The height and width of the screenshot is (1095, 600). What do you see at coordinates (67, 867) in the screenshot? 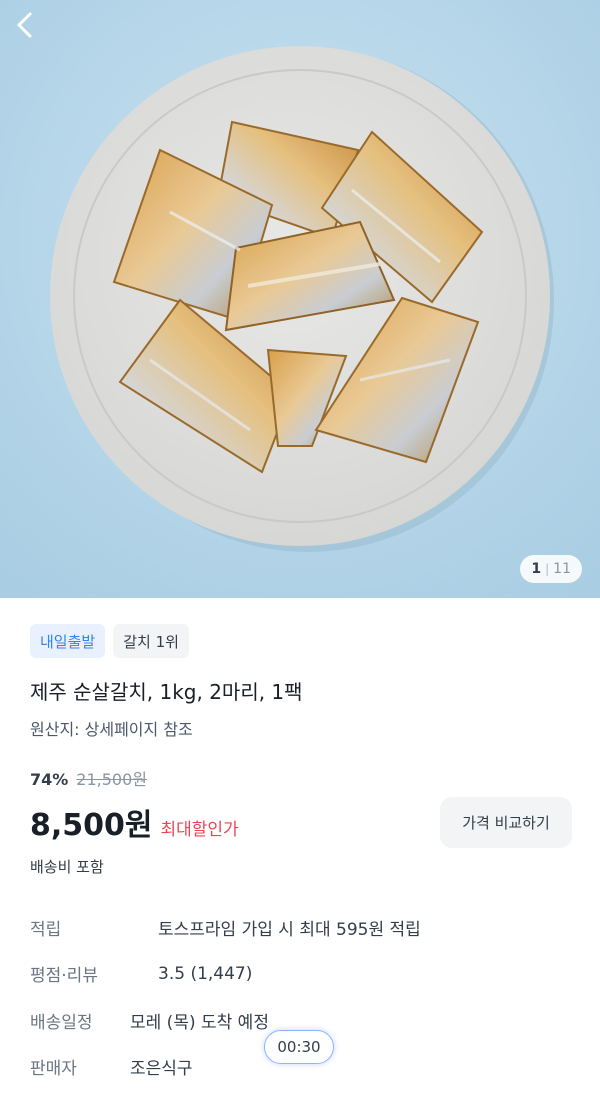
I see `shipping-info: 배송비 포함` at bounding box center [67, 867].